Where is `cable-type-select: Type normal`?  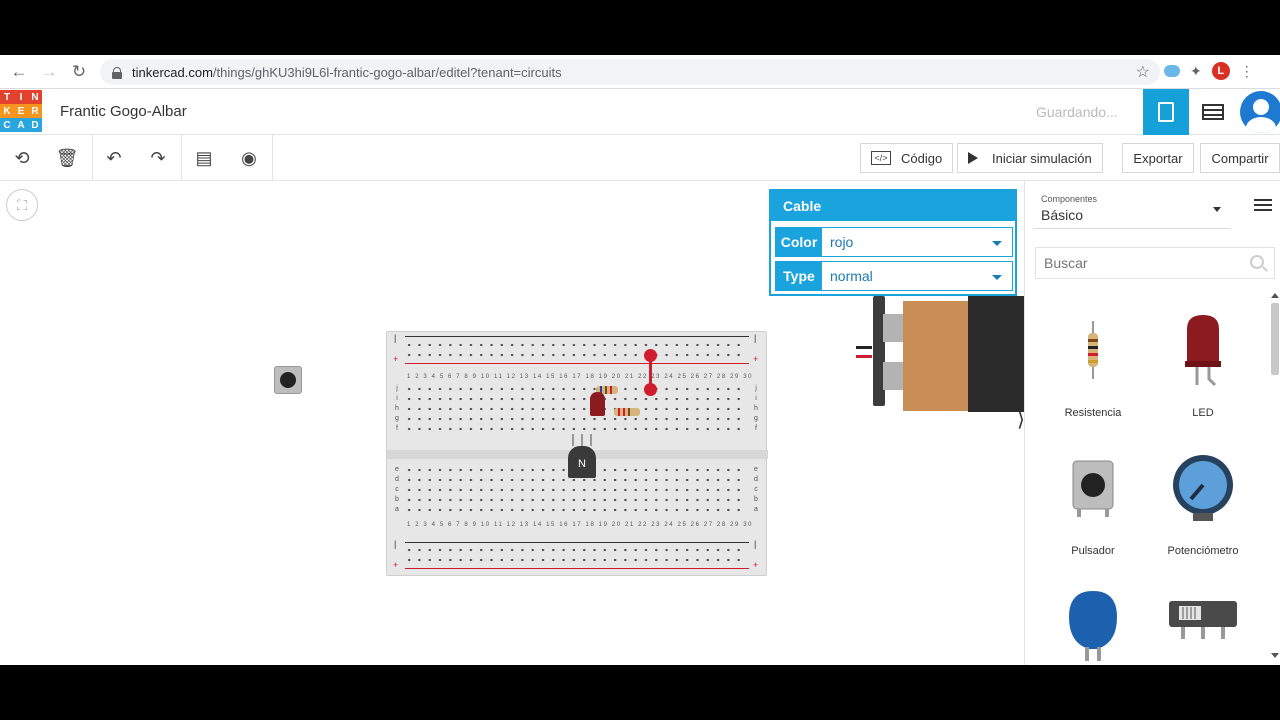
cable-type-select: Type normal is located at coordinates (894, 276).